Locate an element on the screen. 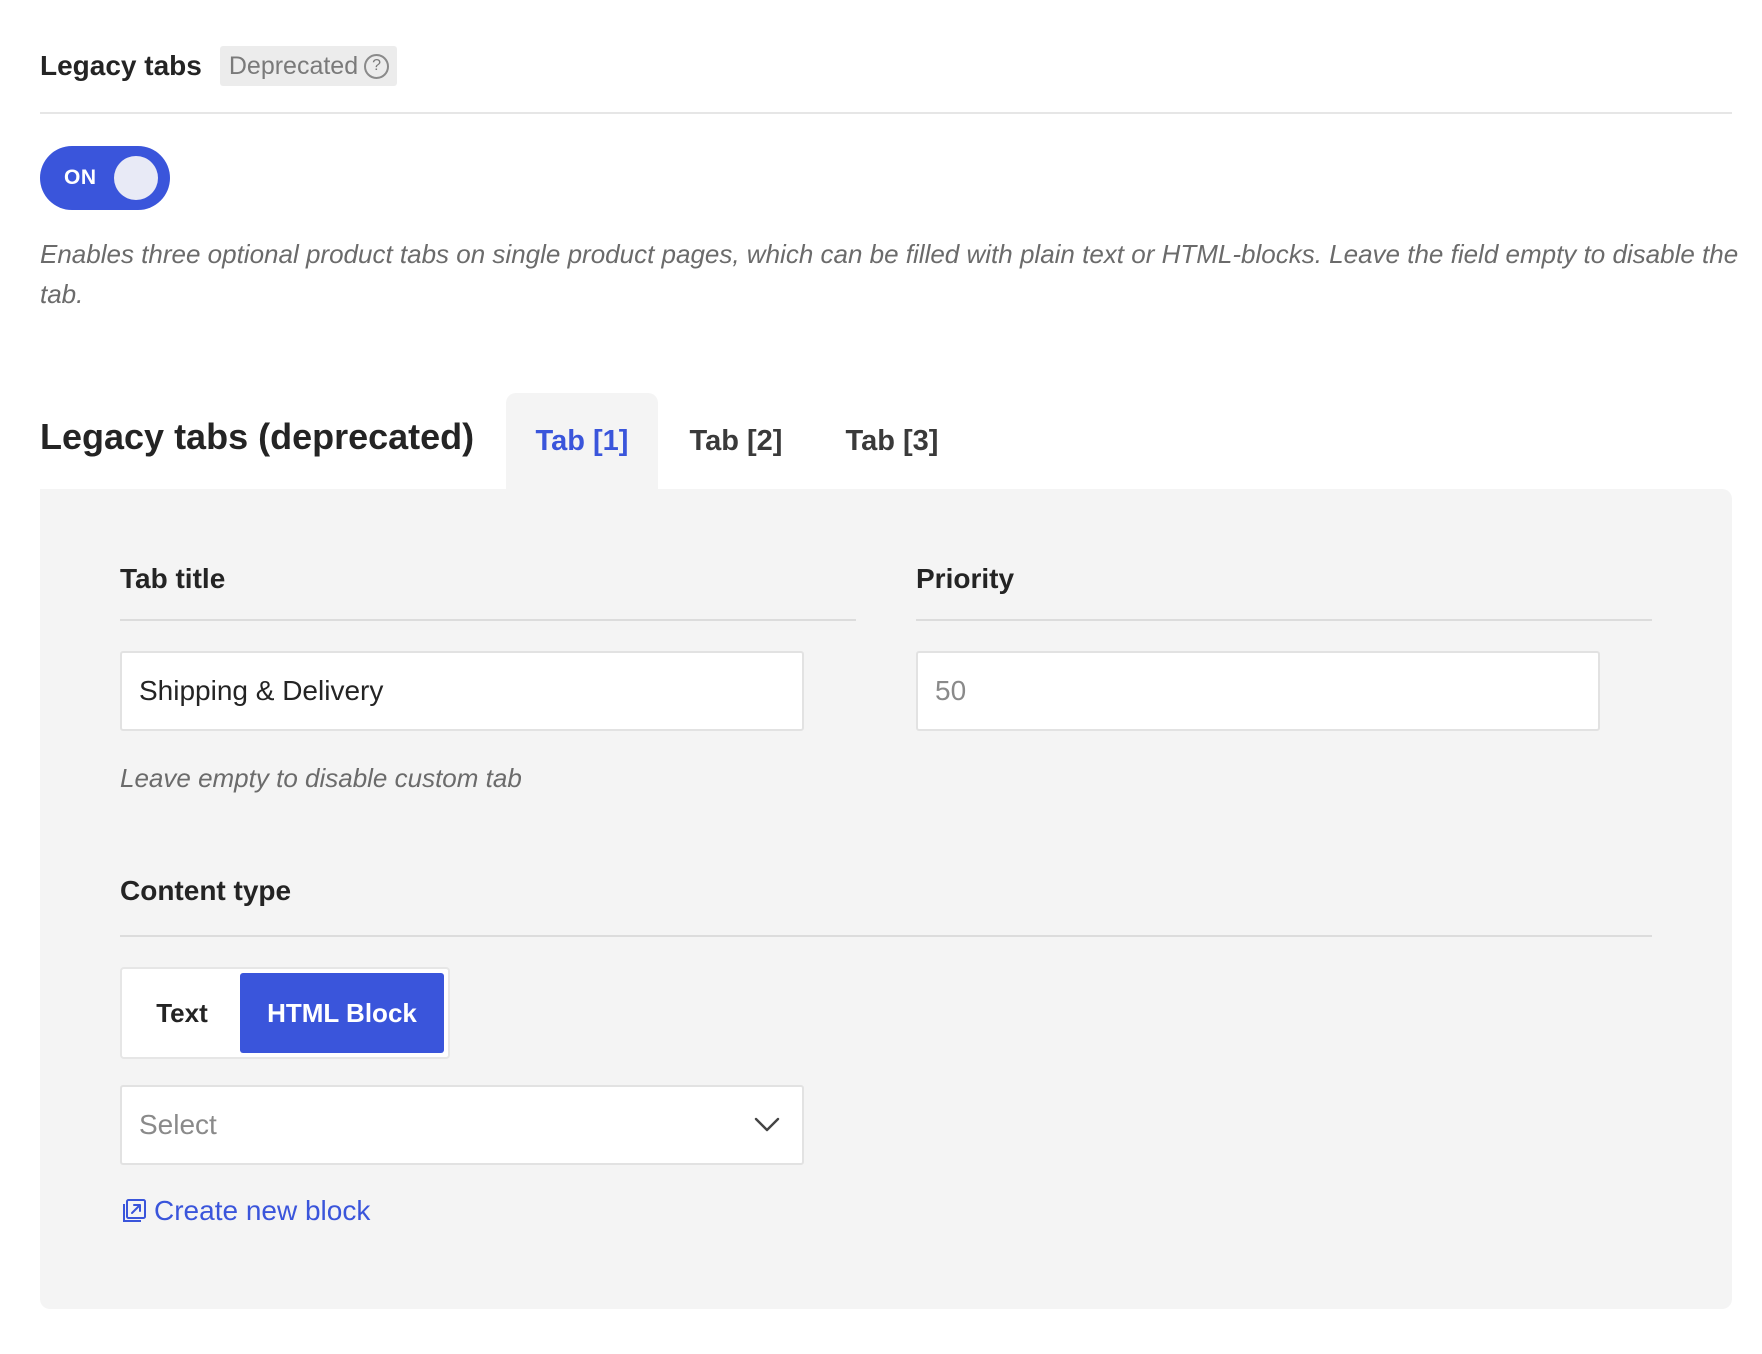 Image resolution: width=1762 pixels, height=1354 pixels. chevron-down-icon is located at coordinates (767, 1124).